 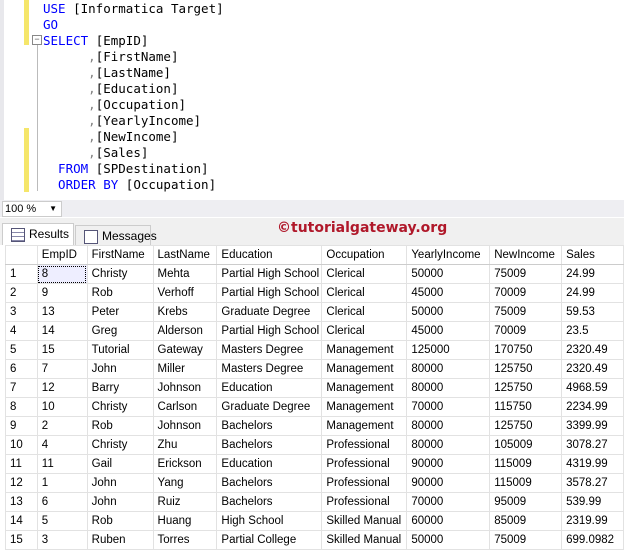 I want to click on table-cell: 60000, so click(x=448, y=521).